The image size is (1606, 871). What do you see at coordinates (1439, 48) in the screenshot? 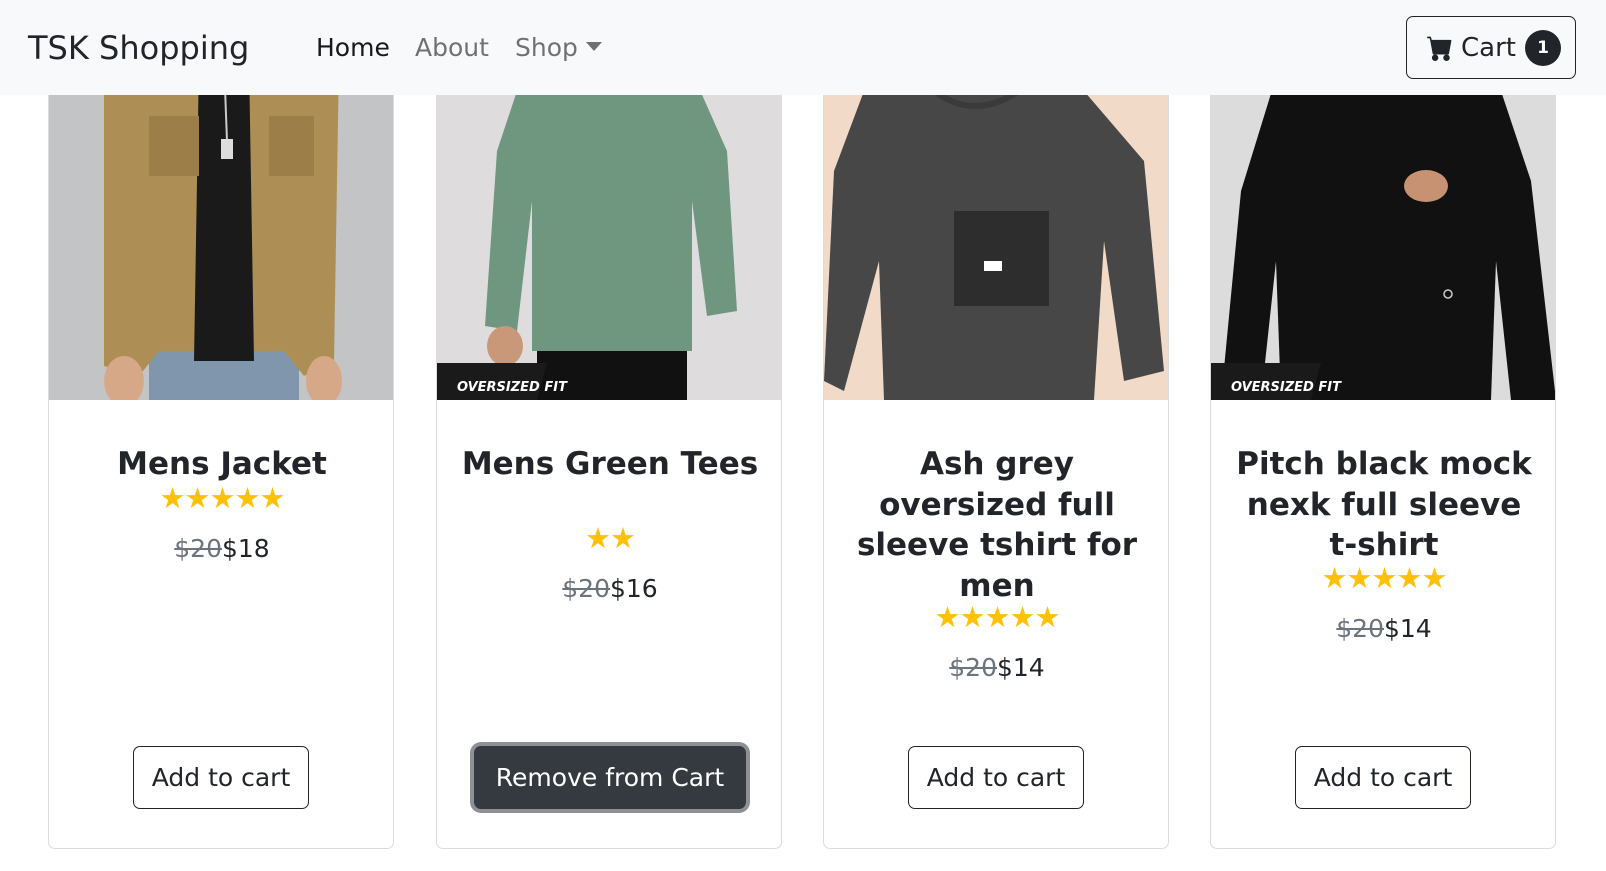
I see `cart-icon` at bounding box center [1439, 48].